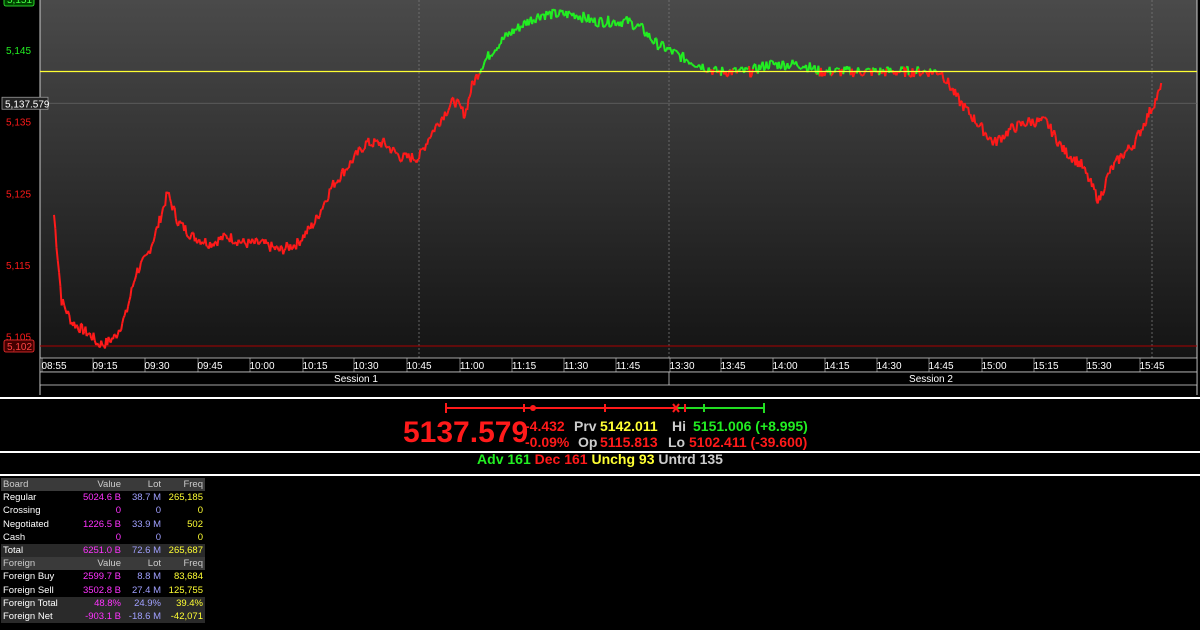 The image size is (1200, 630). I want to click on board-cell: 5024.6 B, so click(101, 498).